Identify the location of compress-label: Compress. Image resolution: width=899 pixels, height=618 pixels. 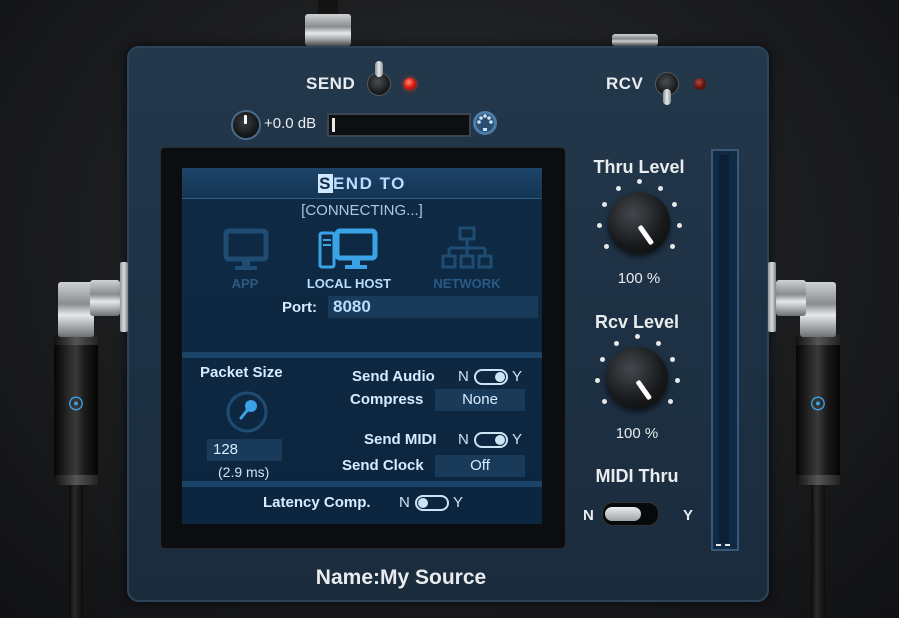
(387, 399).